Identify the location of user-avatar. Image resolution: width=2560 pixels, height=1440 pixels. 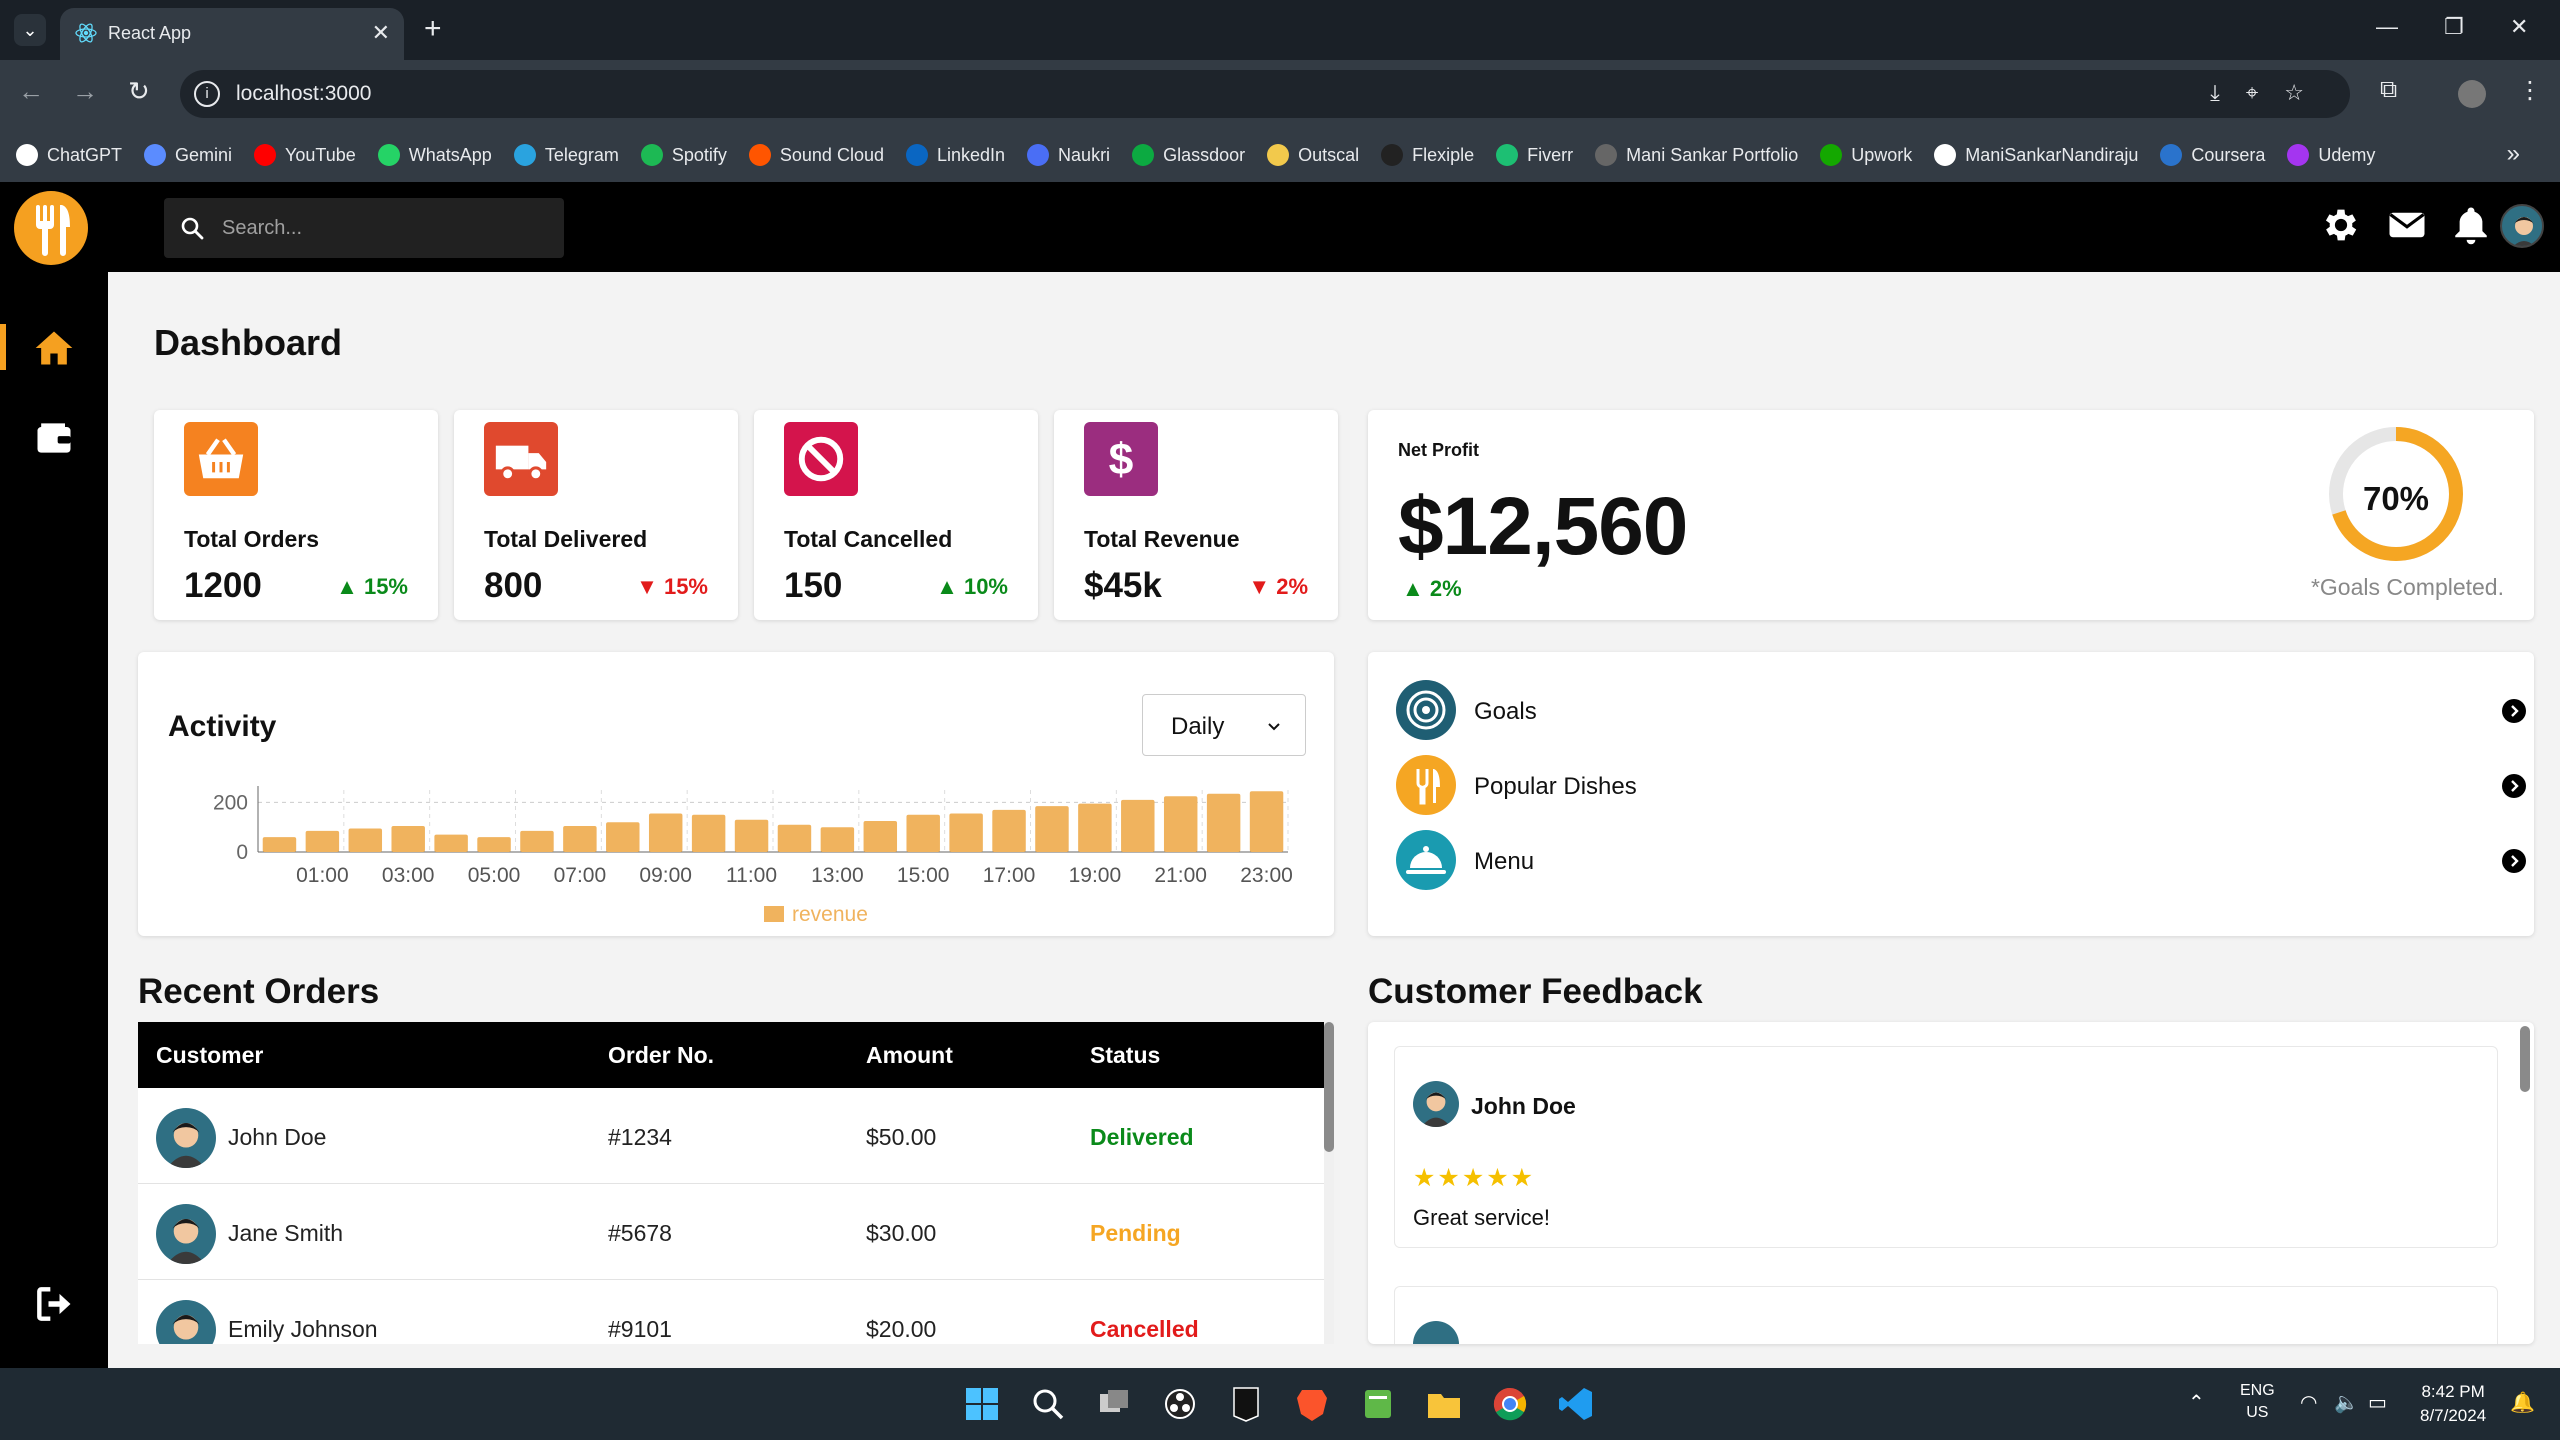
(2522, 226).